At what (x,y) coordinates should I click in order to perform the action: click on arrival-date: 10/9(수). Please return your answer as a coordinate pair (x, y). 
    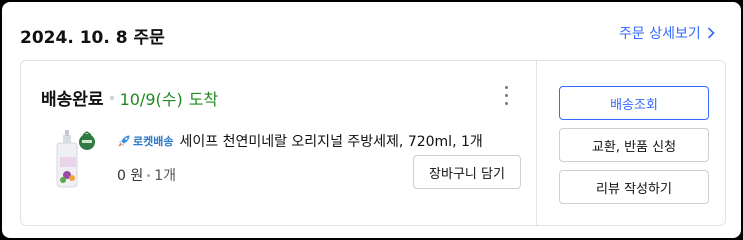
    Looking at the image, I should click on (151, 99).